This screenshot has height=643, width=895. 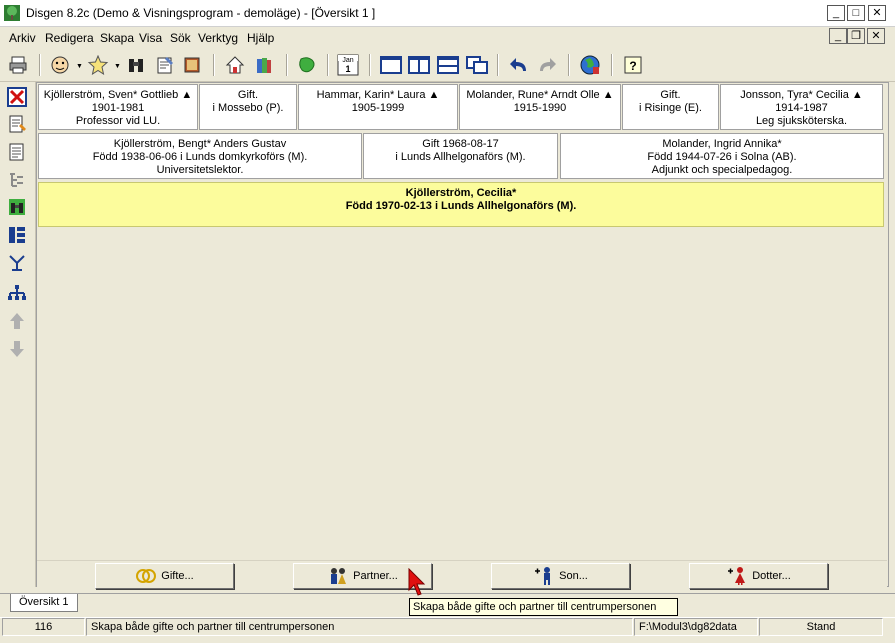 What do you see at coordinates (22, 38) in the screenshot?
I see `menu-arkiv: Arkiv` at bounding box center [22, 38].